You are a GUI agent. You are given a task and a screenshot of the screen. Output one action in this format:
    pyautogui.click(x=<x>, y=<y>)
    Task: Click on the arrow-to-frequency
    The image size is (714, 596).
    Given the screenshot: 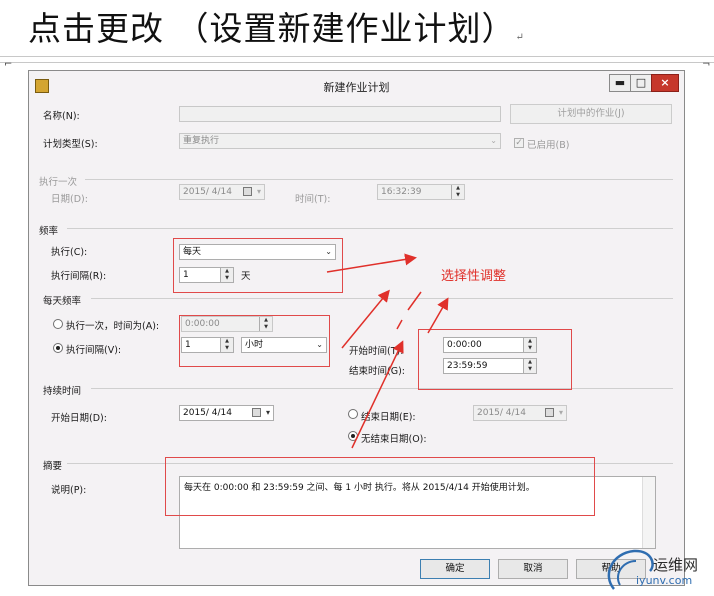 What is the action you would take?
    pyautogui.click(x=371, y=263)
    